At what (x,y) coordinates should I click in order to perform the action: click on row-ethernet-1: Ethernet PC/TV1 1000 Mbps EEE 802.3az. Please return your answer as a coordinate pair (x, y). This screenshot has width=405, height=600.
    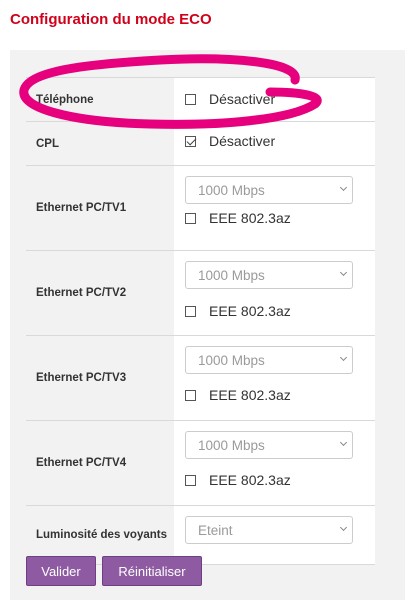
    Looking at the image, I should click on (200, 208).